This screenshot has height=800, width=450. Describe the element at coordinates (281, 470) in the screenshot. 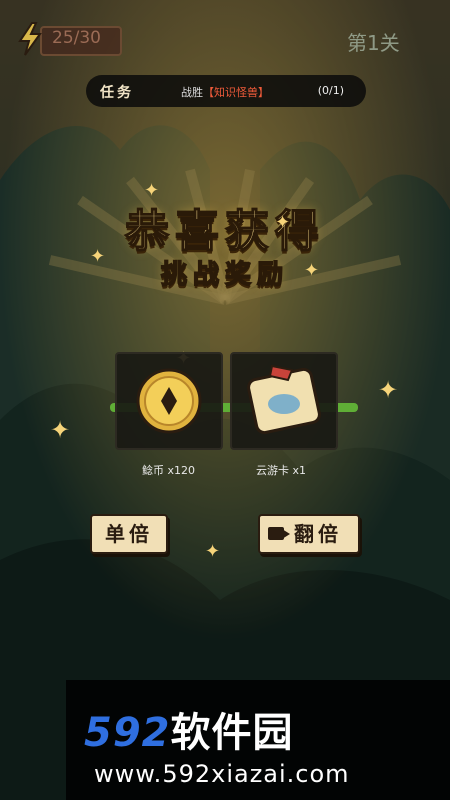

I see `reward-item-scroll-label: 云游卡 x1` at that location.